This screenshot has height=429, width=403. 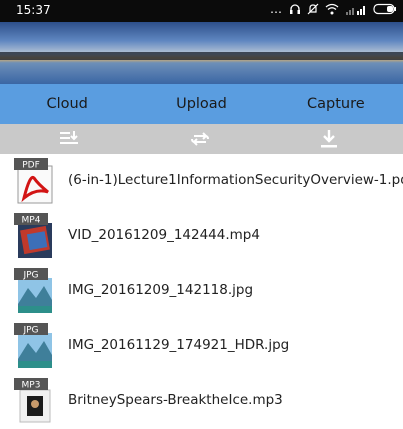 What do you see at coordinates (69, 139) in the screenshot?
I see `sort-icon` at bounding box center [69, 139].